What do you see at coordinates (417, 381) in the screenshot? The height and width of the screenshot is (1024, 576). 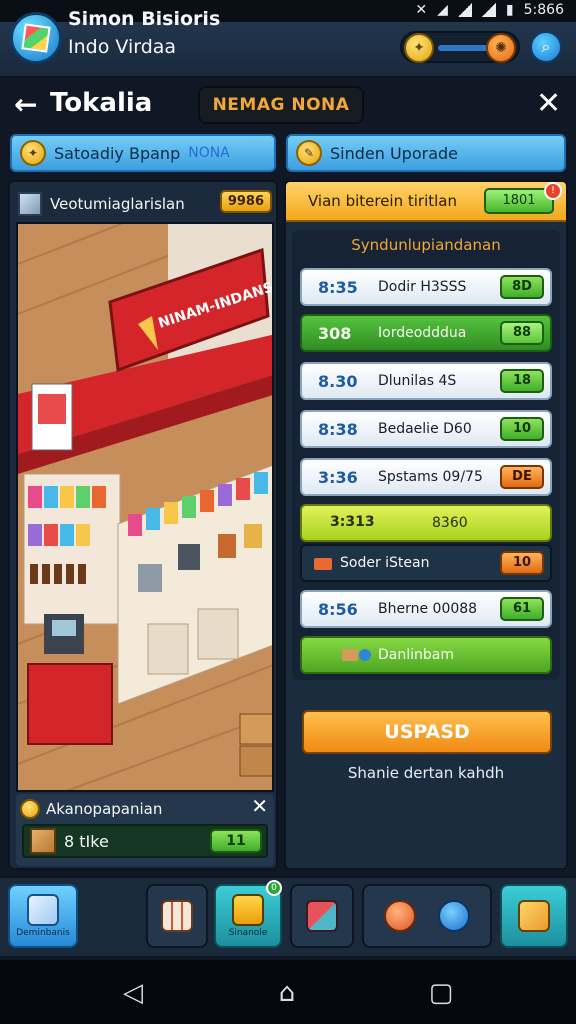 I see `order-name: Dlunilas 4S` at bounding box center [417, 381].